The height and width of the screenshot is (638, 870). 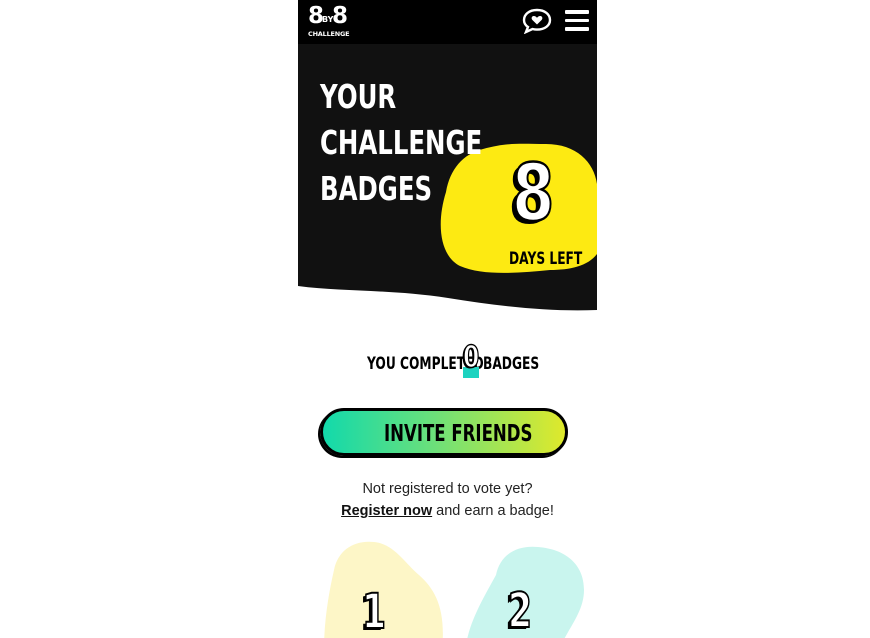 What do you see at coordinates (520, 610) in the screenshot?
I see `badge-number: 2` at bounding box center [520, 610].